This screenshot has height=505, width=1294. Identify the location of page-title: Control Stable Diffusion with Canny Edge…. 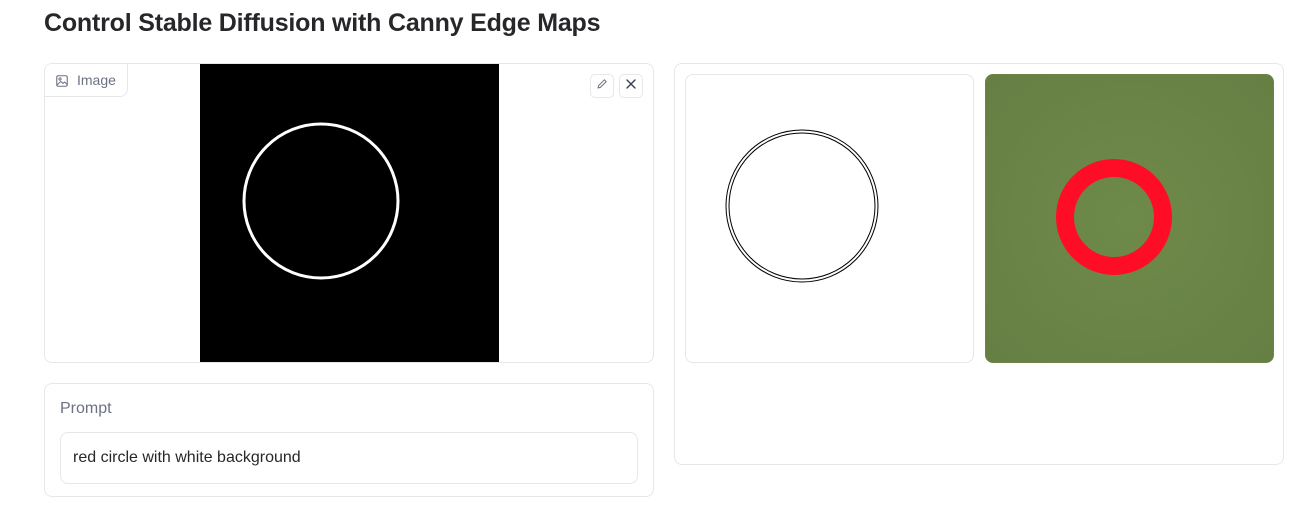
(322, 23).